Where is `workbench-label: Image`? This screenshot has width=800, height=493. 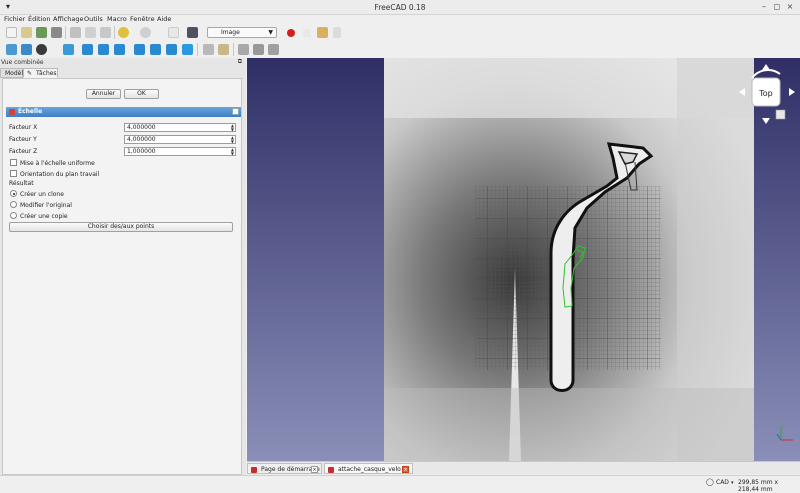 workbench-label: Image is located at coordinates (230, 32).